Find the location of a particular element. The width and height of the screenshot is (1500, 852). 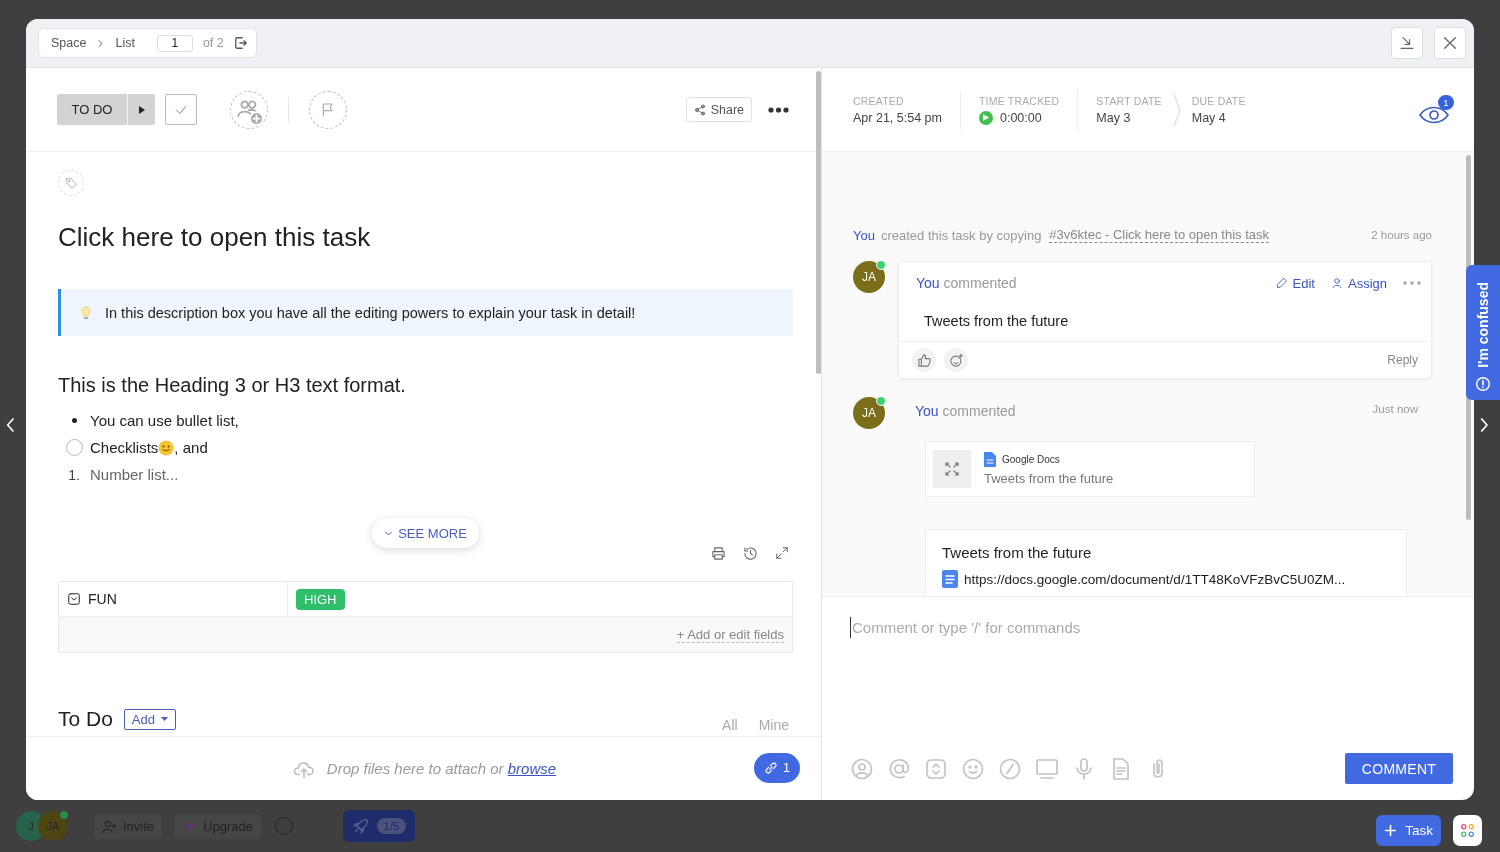

print-icon is located at coordinates (718, 553).